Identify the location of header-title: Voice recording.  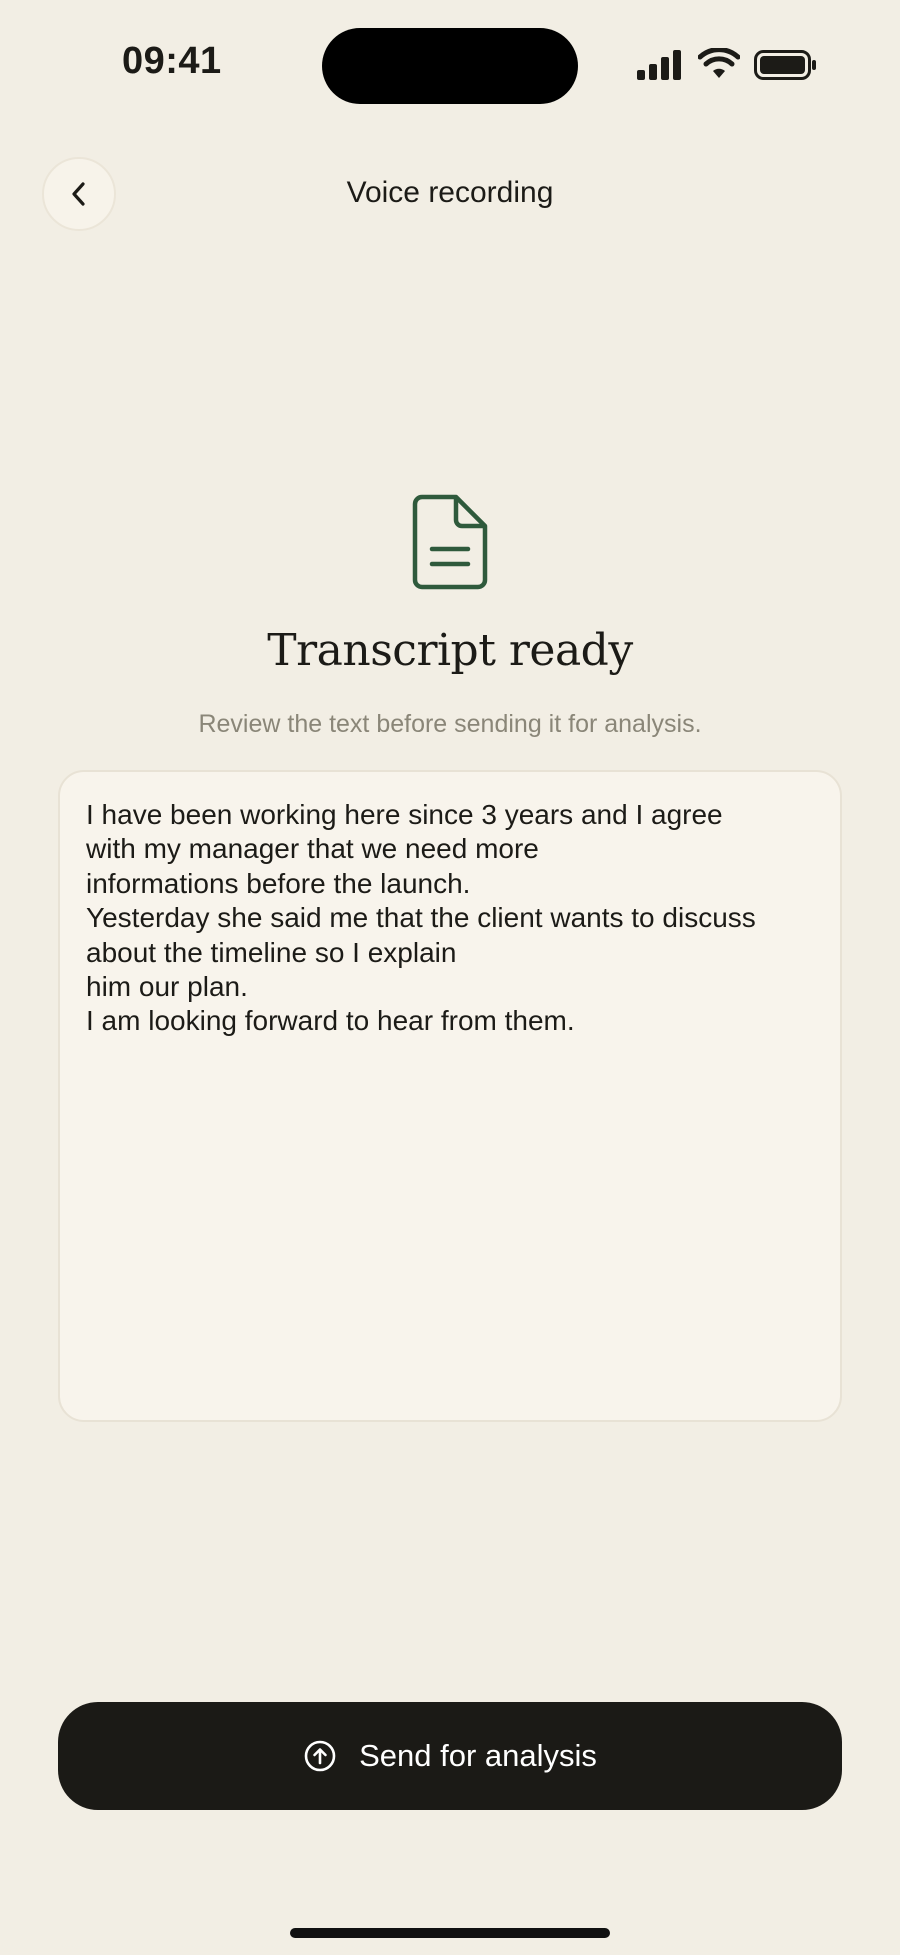
(450, 192).